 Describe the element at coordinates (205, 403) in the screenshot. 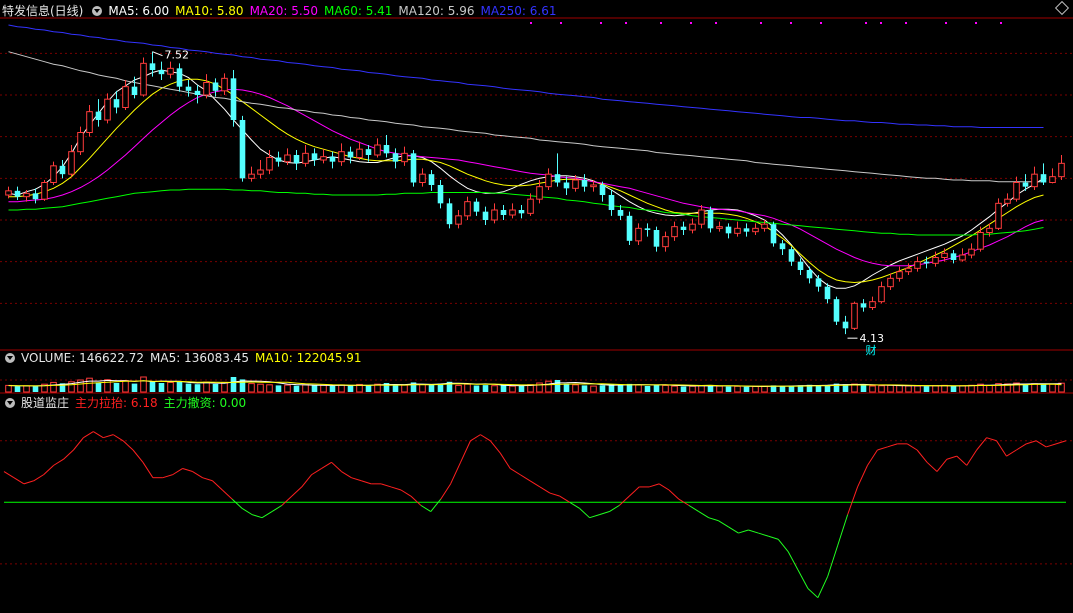

I see `indicator-withdraw-value: 主力撤资: 0.00` at that location.